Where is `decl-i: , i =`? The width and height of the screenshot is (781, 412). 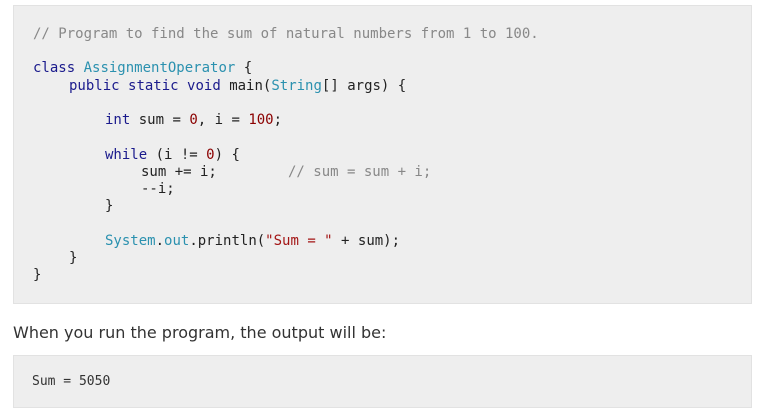
decl-i: , i = is located at coordinates (223, 120).